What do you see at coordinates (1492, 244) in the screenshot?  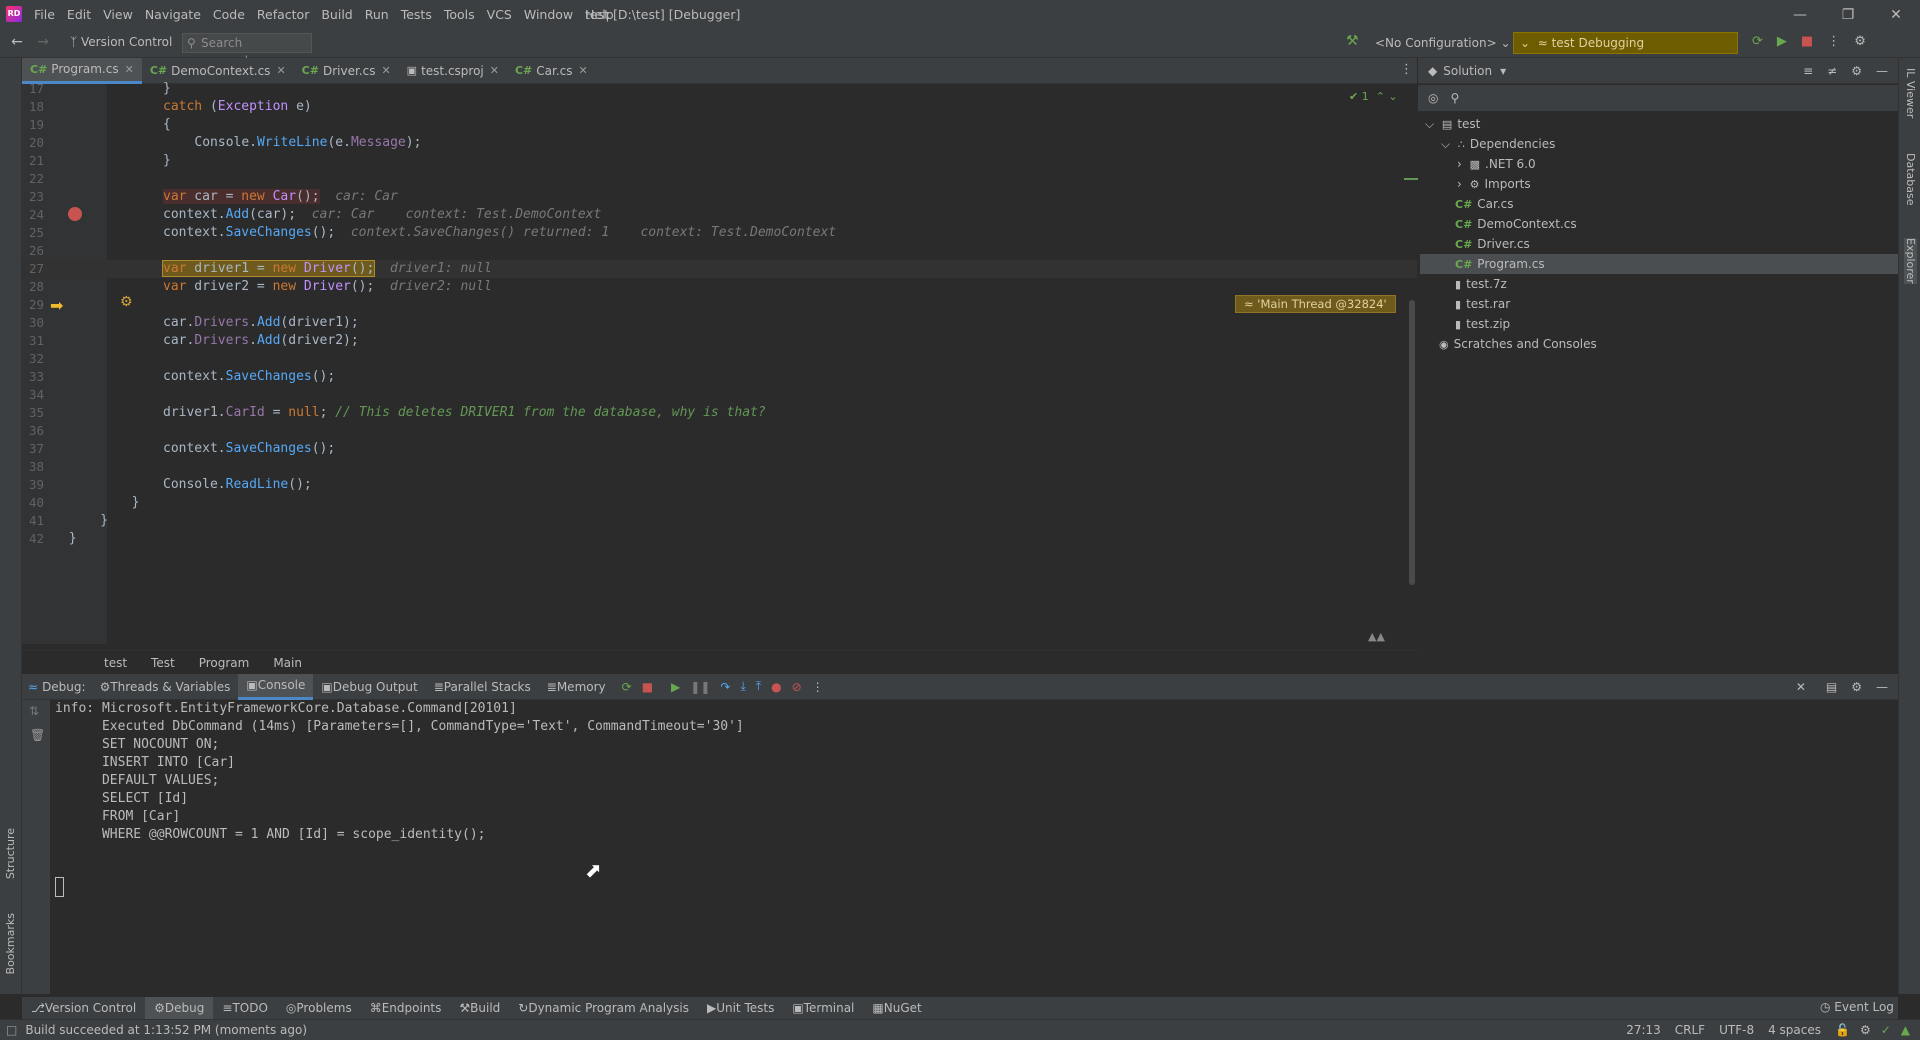 I see `tree-item-driver-cs: C# Driver.cs` at bounding box center [1492, 244].